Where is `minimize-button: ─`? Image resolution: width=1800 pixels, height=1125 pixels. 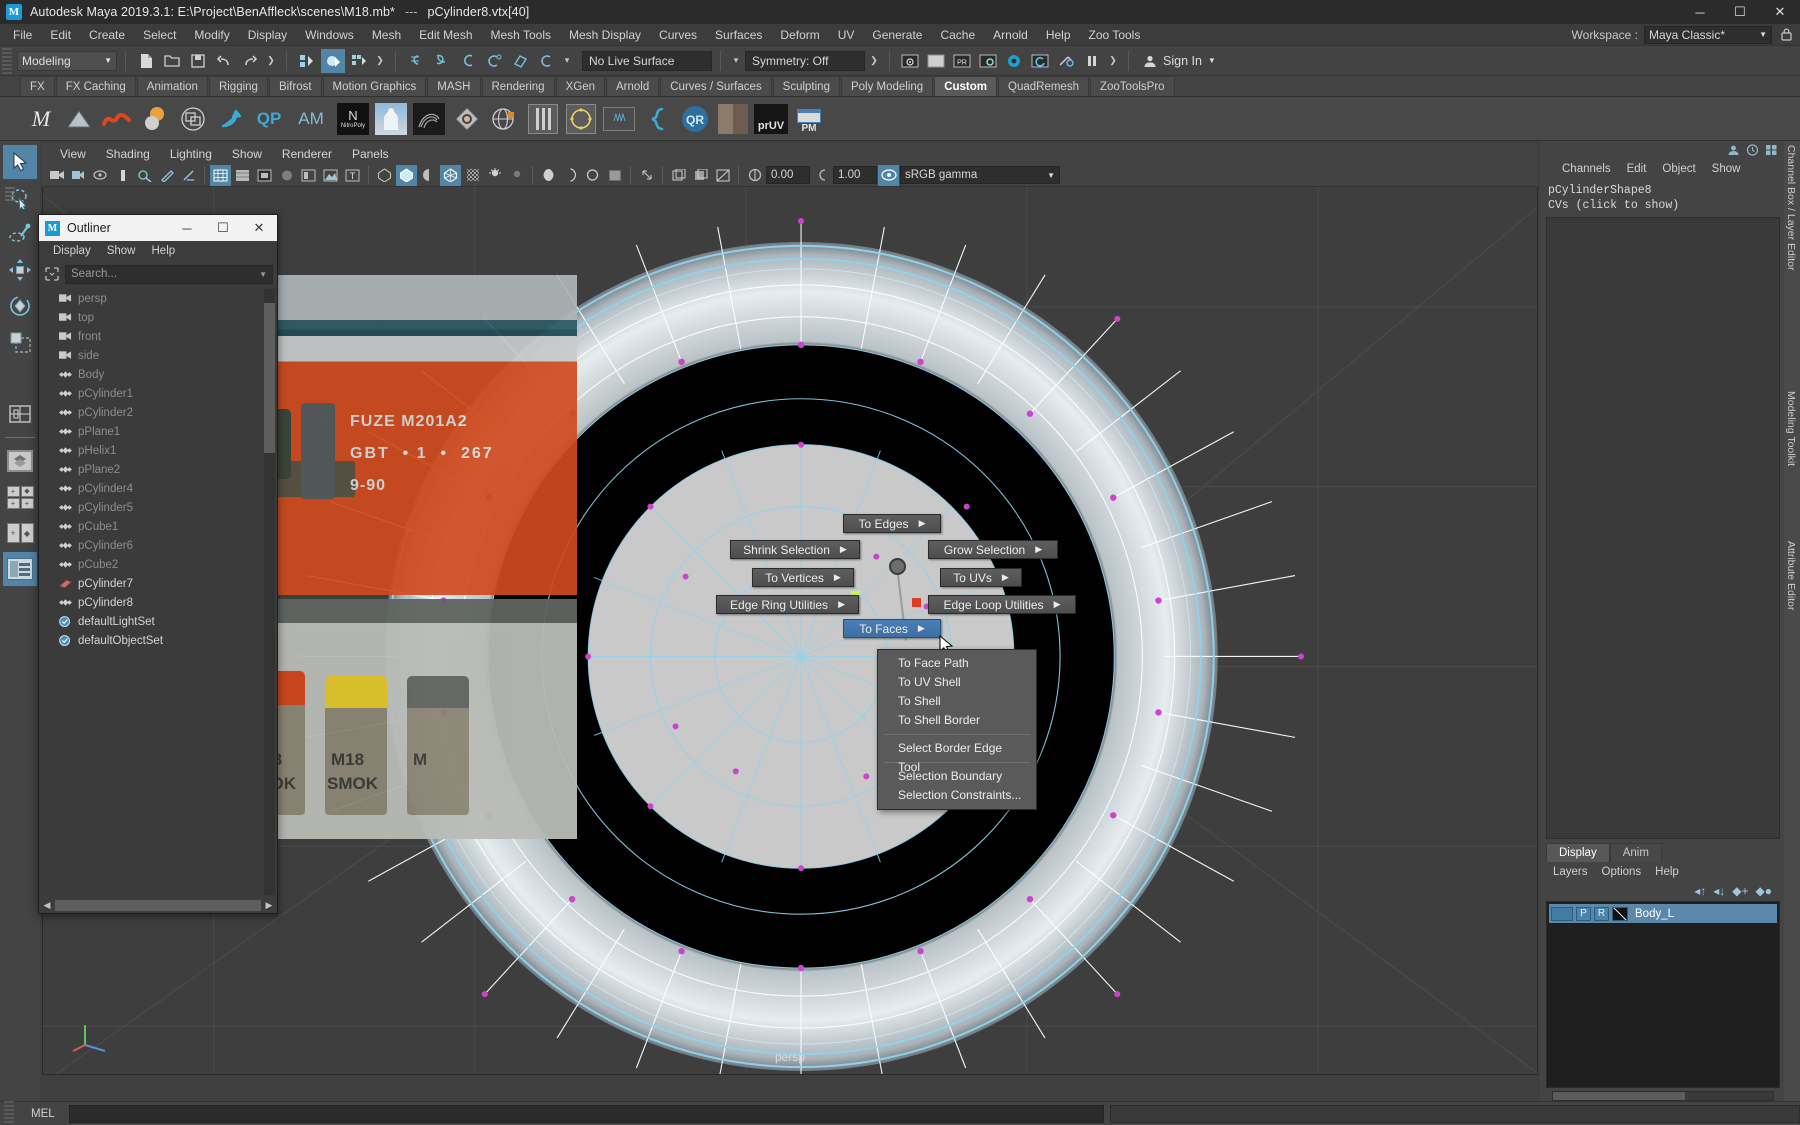 minimize-button: ─ is located at coordinates (1700, 12).